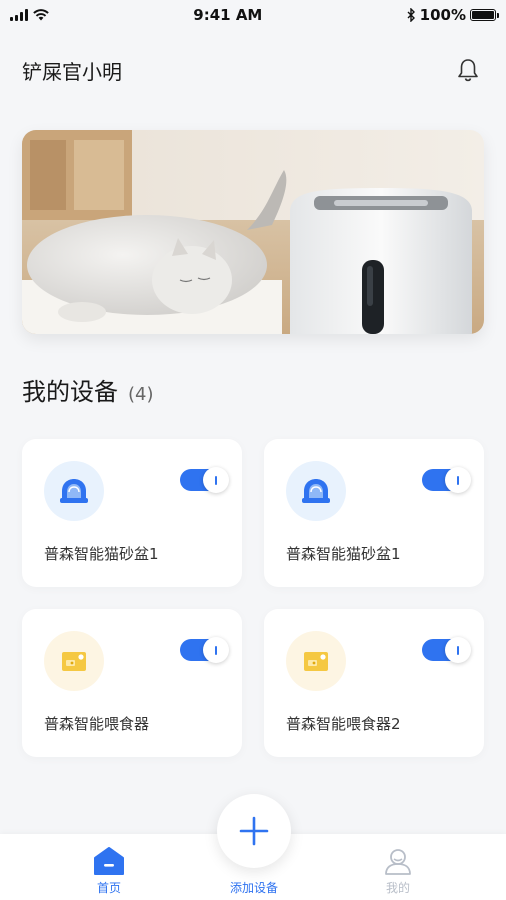 This screenshot has width=506, height=900. Describe the element at coordinates (29, 15) in the screenshot. I see `status-bar-left` at that location.